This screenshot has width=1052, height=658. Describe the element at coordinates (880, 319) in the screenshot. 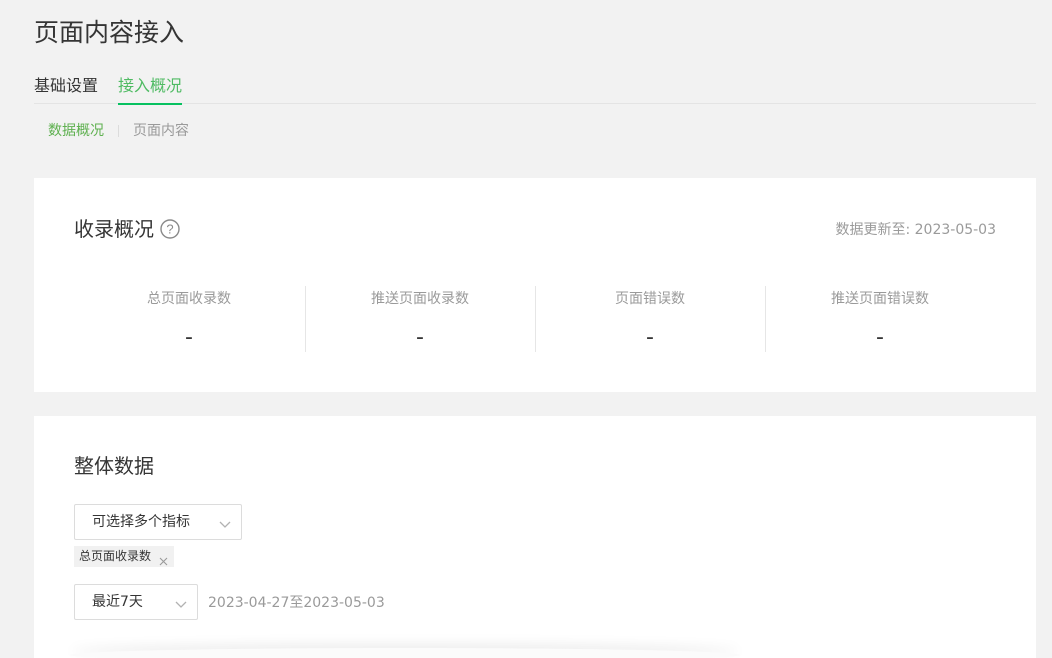

I see `stat-pushed-errors: 推送页面错误数 -` at that location.